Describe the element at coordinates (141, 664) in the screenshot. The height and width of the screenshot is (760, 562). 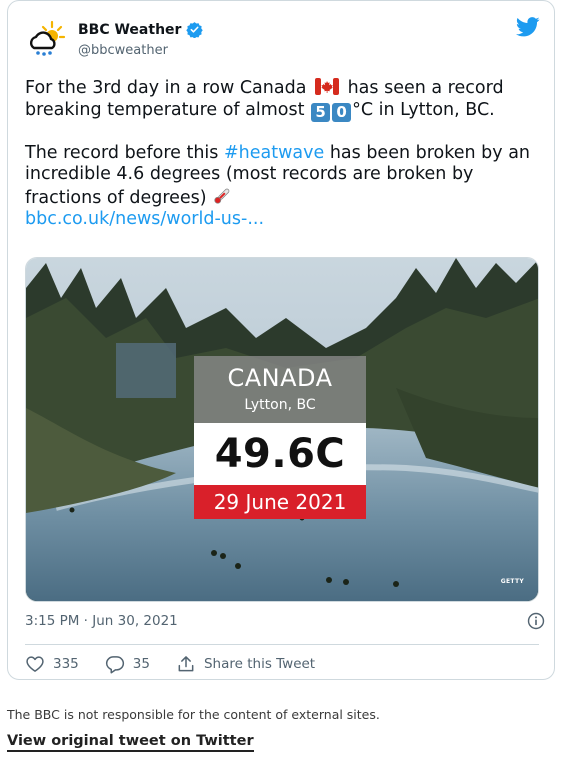
I see `reply-count: 35` at that location.